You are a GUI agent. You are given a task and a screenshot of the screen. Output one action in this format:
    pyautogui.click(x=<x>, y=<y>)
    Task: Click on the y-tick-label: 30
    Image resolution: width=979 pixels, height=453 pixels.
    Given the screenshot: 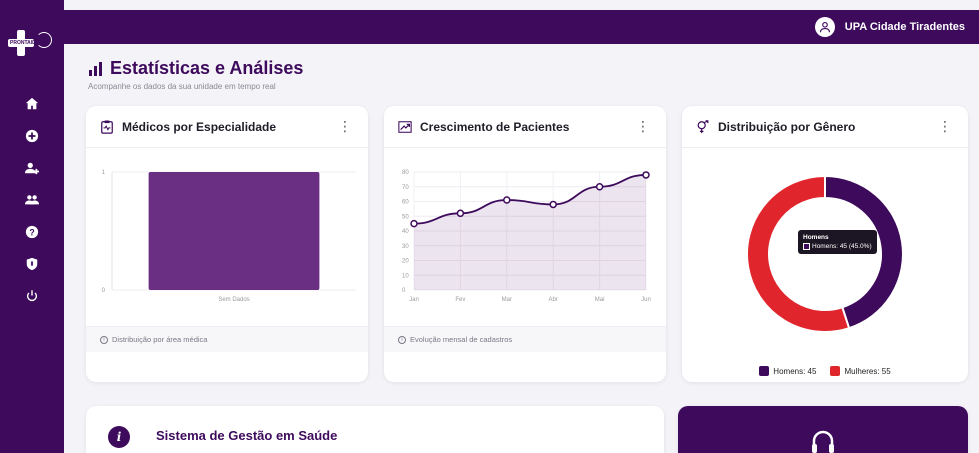 What is the action you would take?
    pyautogui.click(x=405, y=247)
    